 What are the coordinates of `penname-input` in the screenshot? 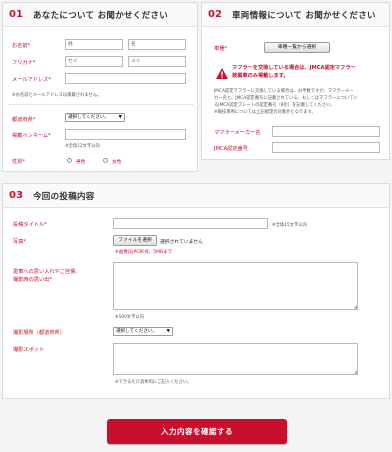 It's located at (125, 134).